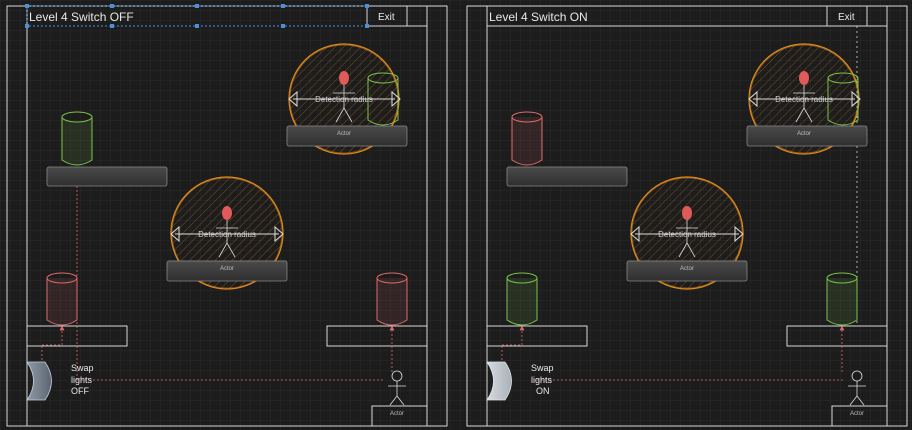 This screenshot has width=912, height=430. What do you see at coordinates (527, 138) in the screenshot?
I see `cylinder-top` at bounding box center [527, 138].